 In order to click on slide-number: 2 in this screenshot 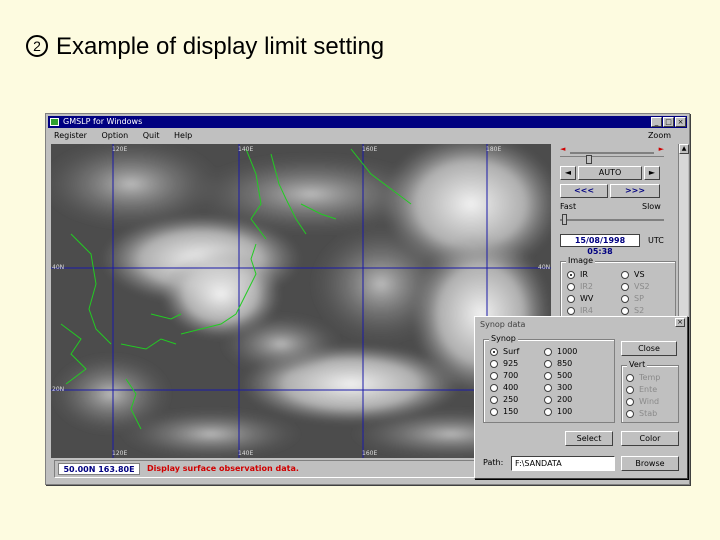, I will do `click(37, 46)`.